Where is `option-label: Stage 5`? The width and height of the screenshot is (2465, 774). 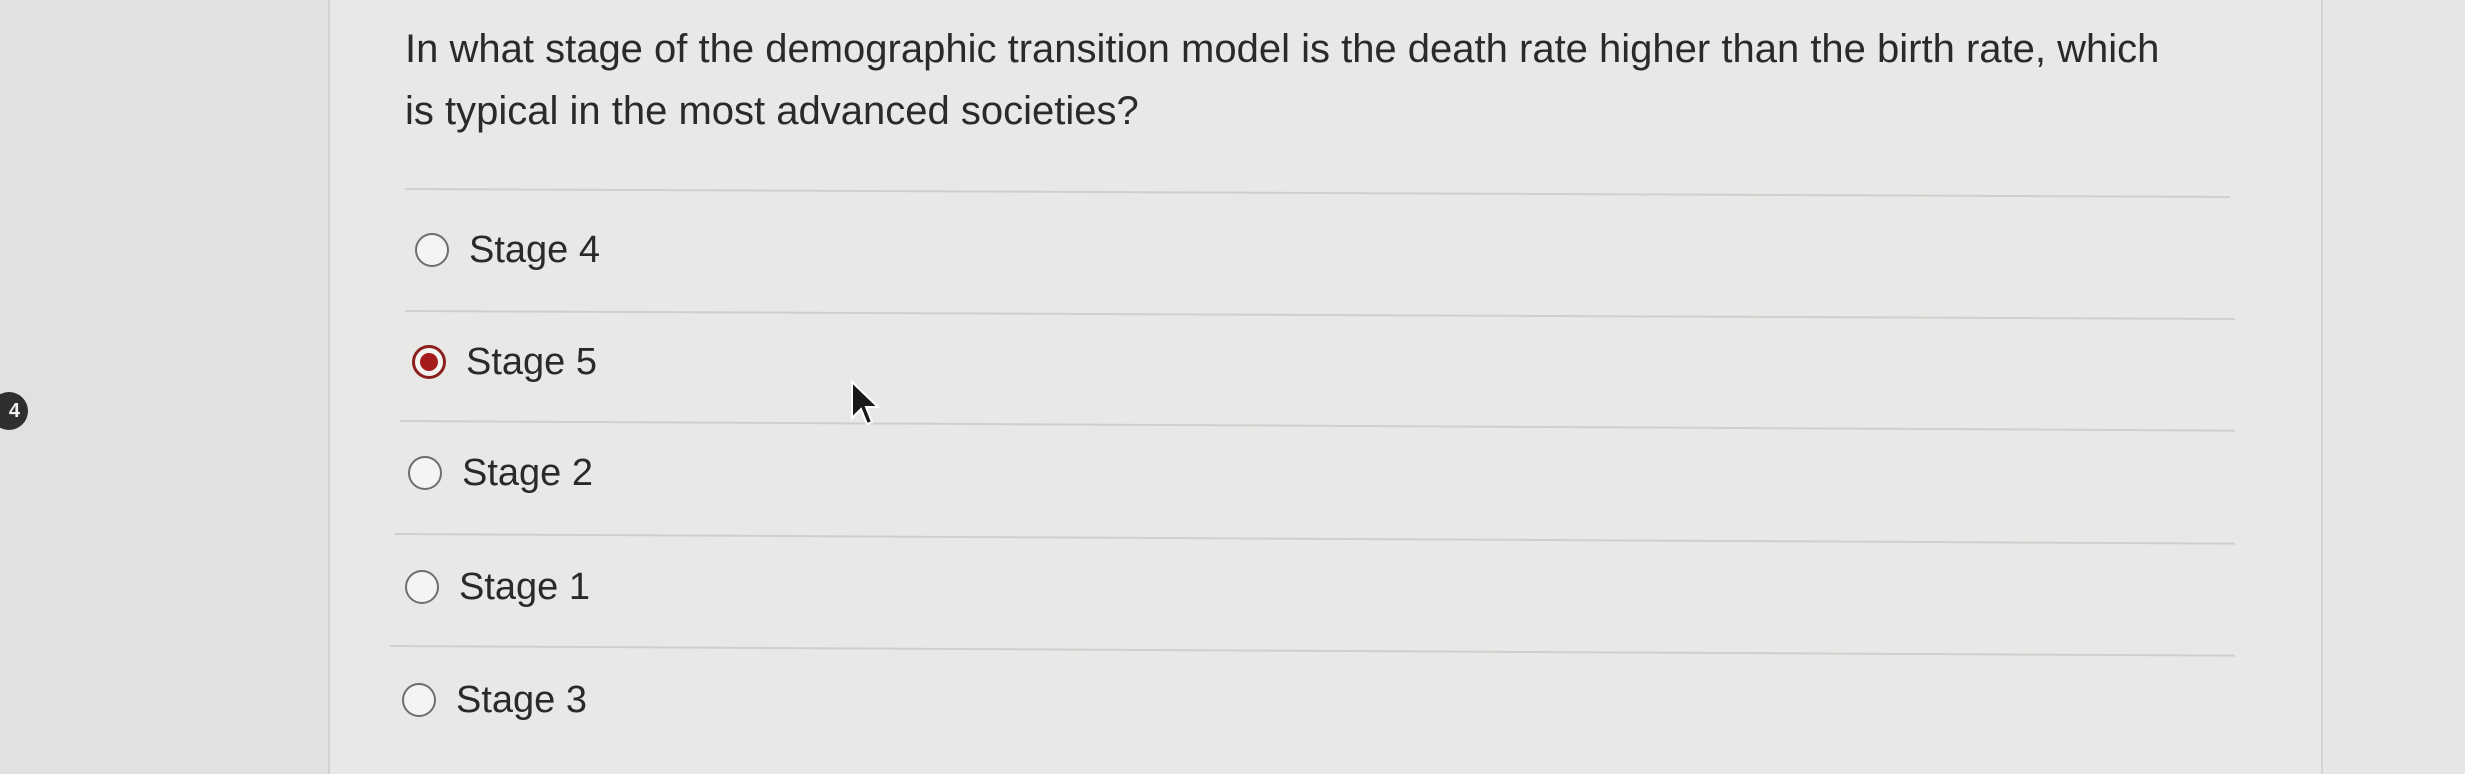 option-label: Stage 5 is located at coordinates (531, 361).